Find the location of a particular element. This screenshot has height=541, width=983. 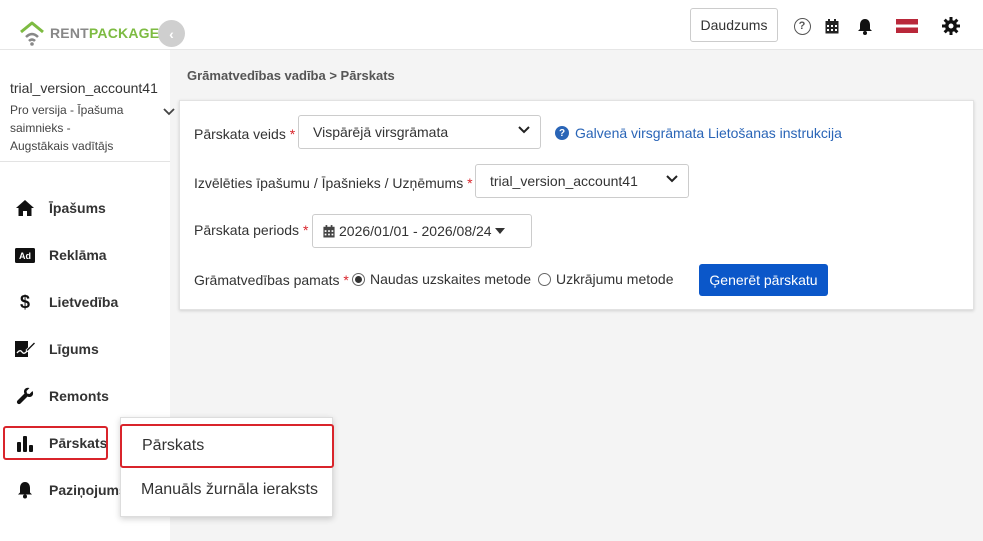

entity-select: trial_version_account41 is located at coordinates (582, 181).